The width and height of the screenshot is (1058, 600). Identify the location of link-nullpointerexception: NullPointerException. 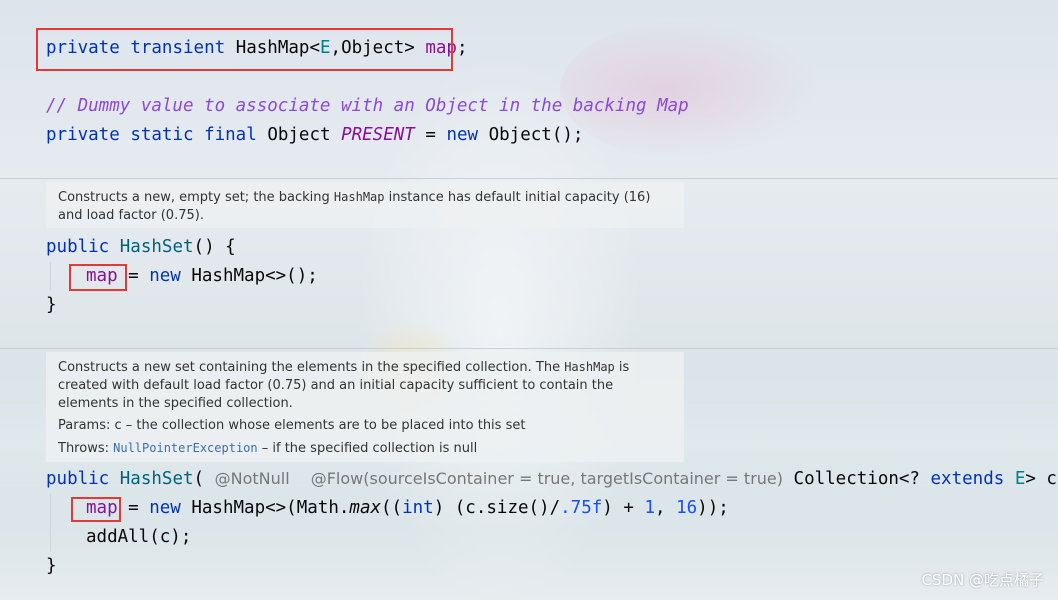
(185, 448).